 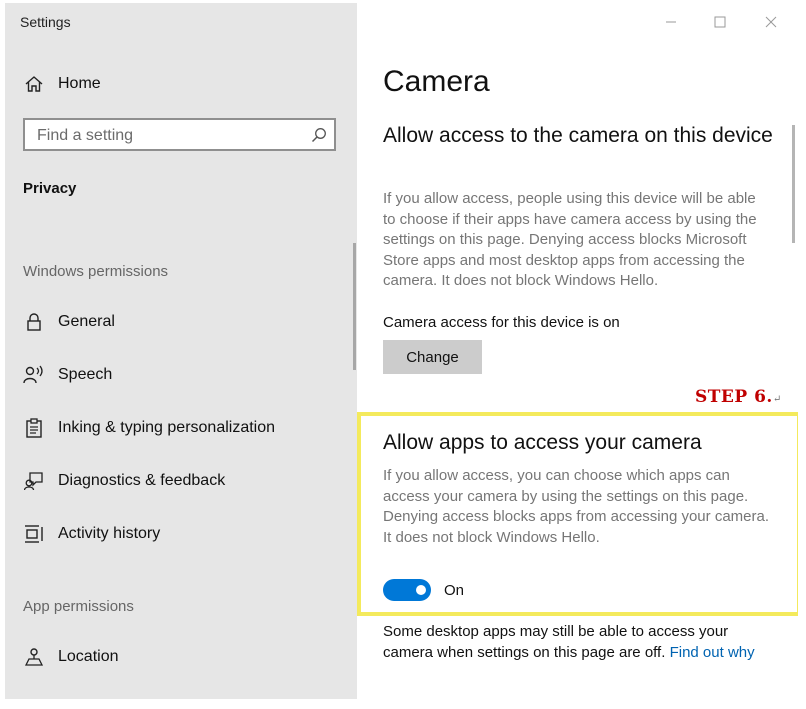 What do you see at coordinates (432, 357) in the screenshot?
I see `change-button: Change` at bounding box center [432, 357].